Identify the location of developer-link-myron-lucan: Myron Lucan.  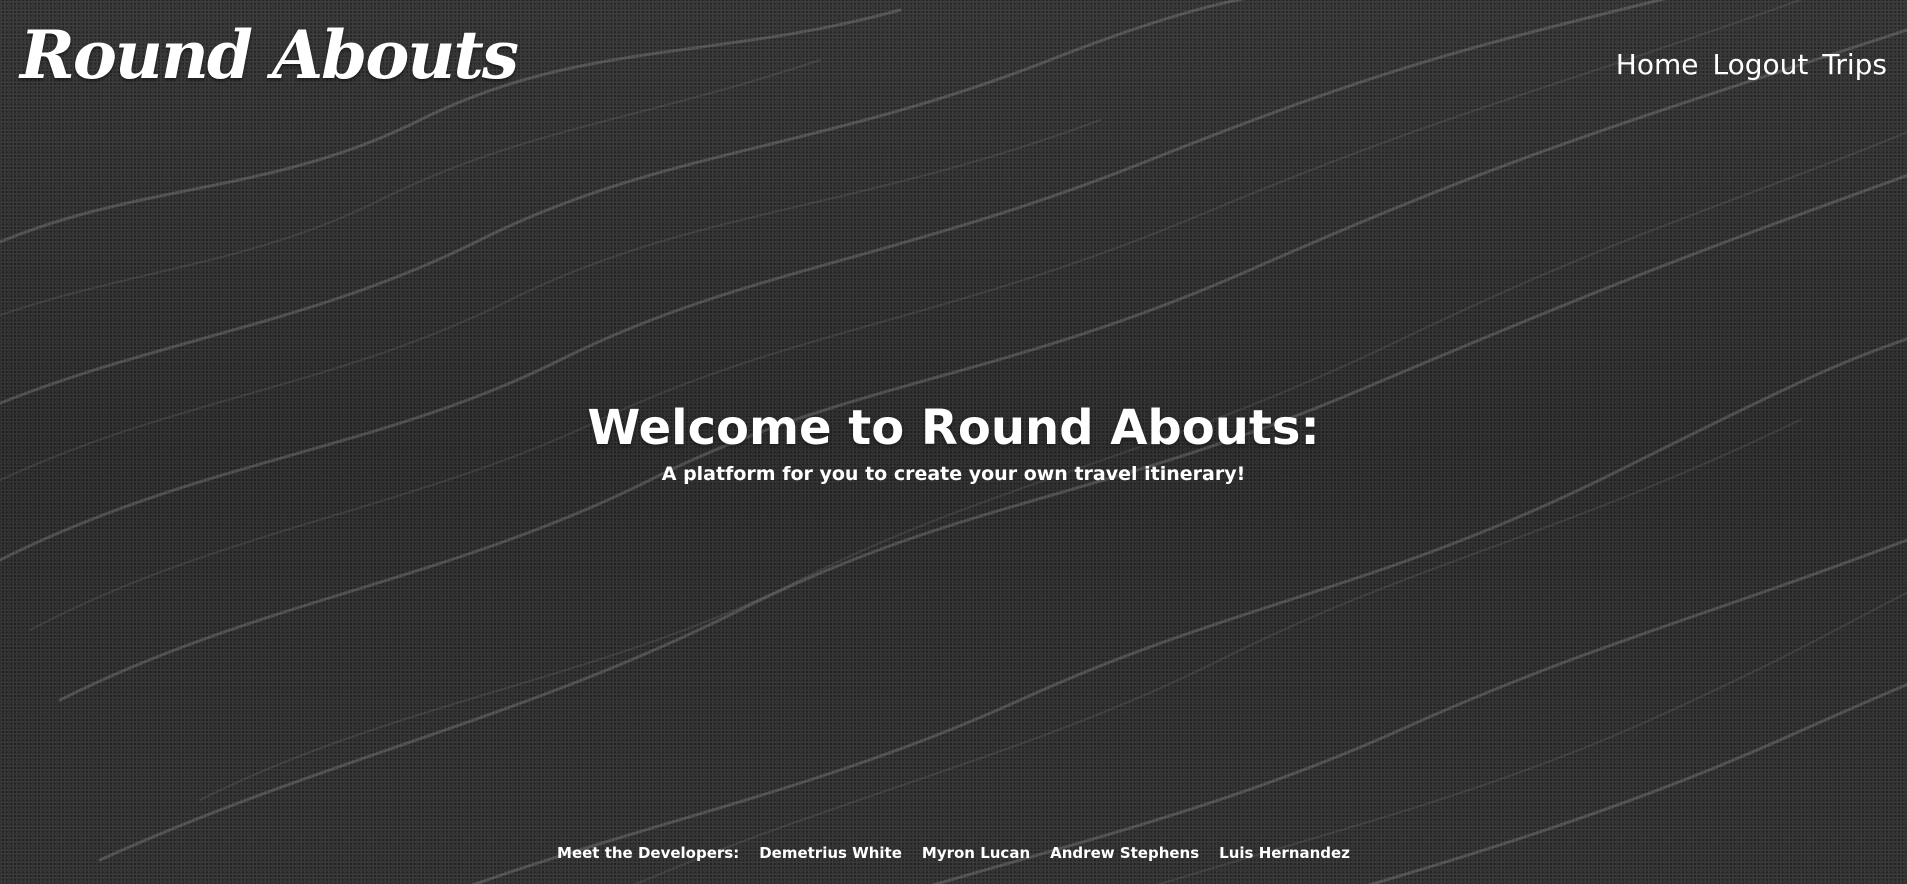
(976, 853).